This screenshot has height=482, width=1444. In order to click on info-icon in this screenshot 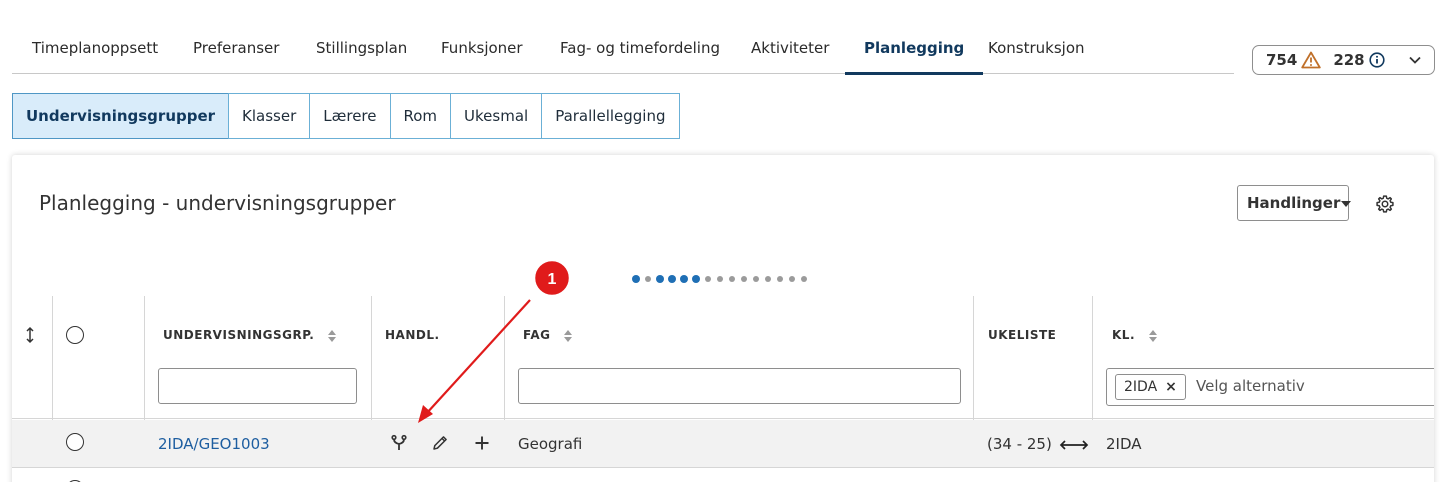, I will do `click(1377, 60)`.